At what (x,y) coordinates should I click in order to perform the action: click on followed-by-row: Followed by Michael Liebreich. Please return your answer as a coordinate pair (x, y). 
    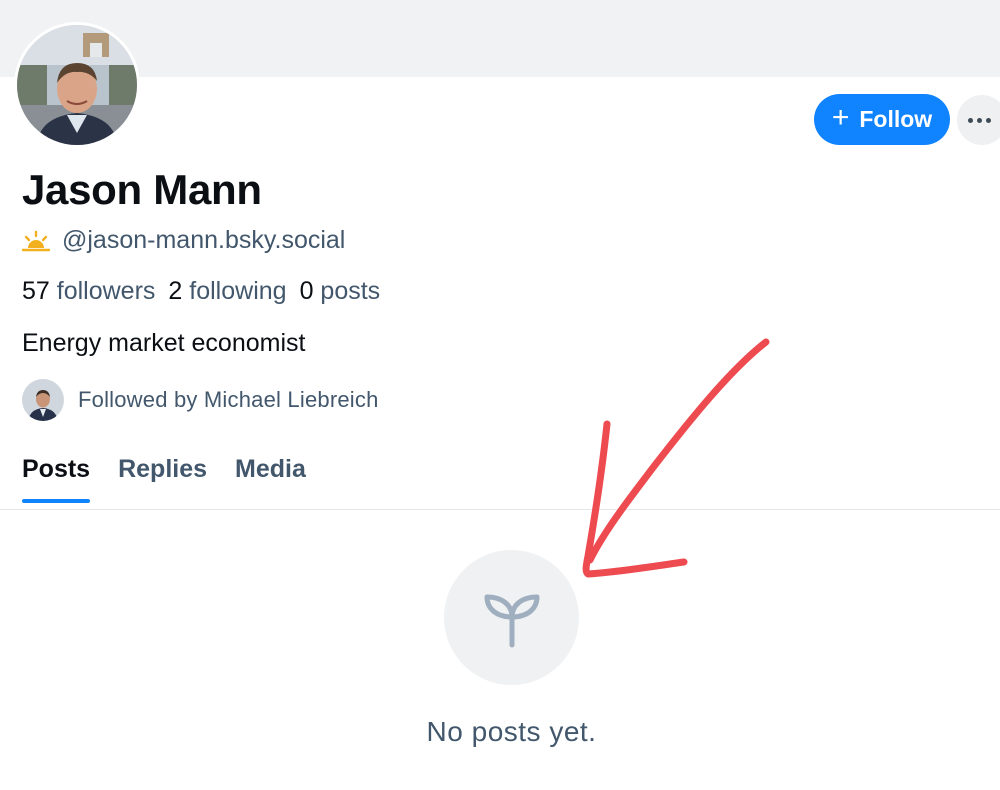
    Looking at the image, I should click on (200, 400).